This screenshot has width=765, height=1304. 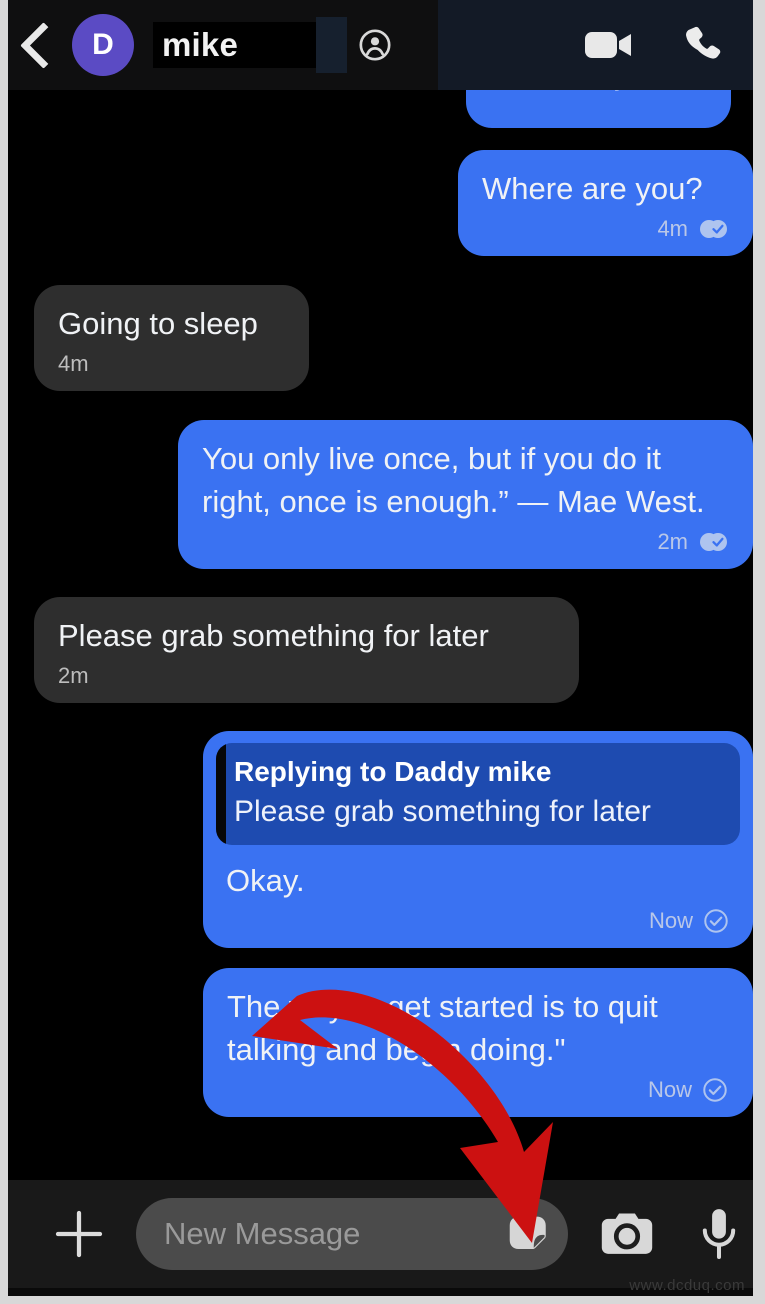 I want to click on message-composer: New Message, so click(x=380, y=1234).